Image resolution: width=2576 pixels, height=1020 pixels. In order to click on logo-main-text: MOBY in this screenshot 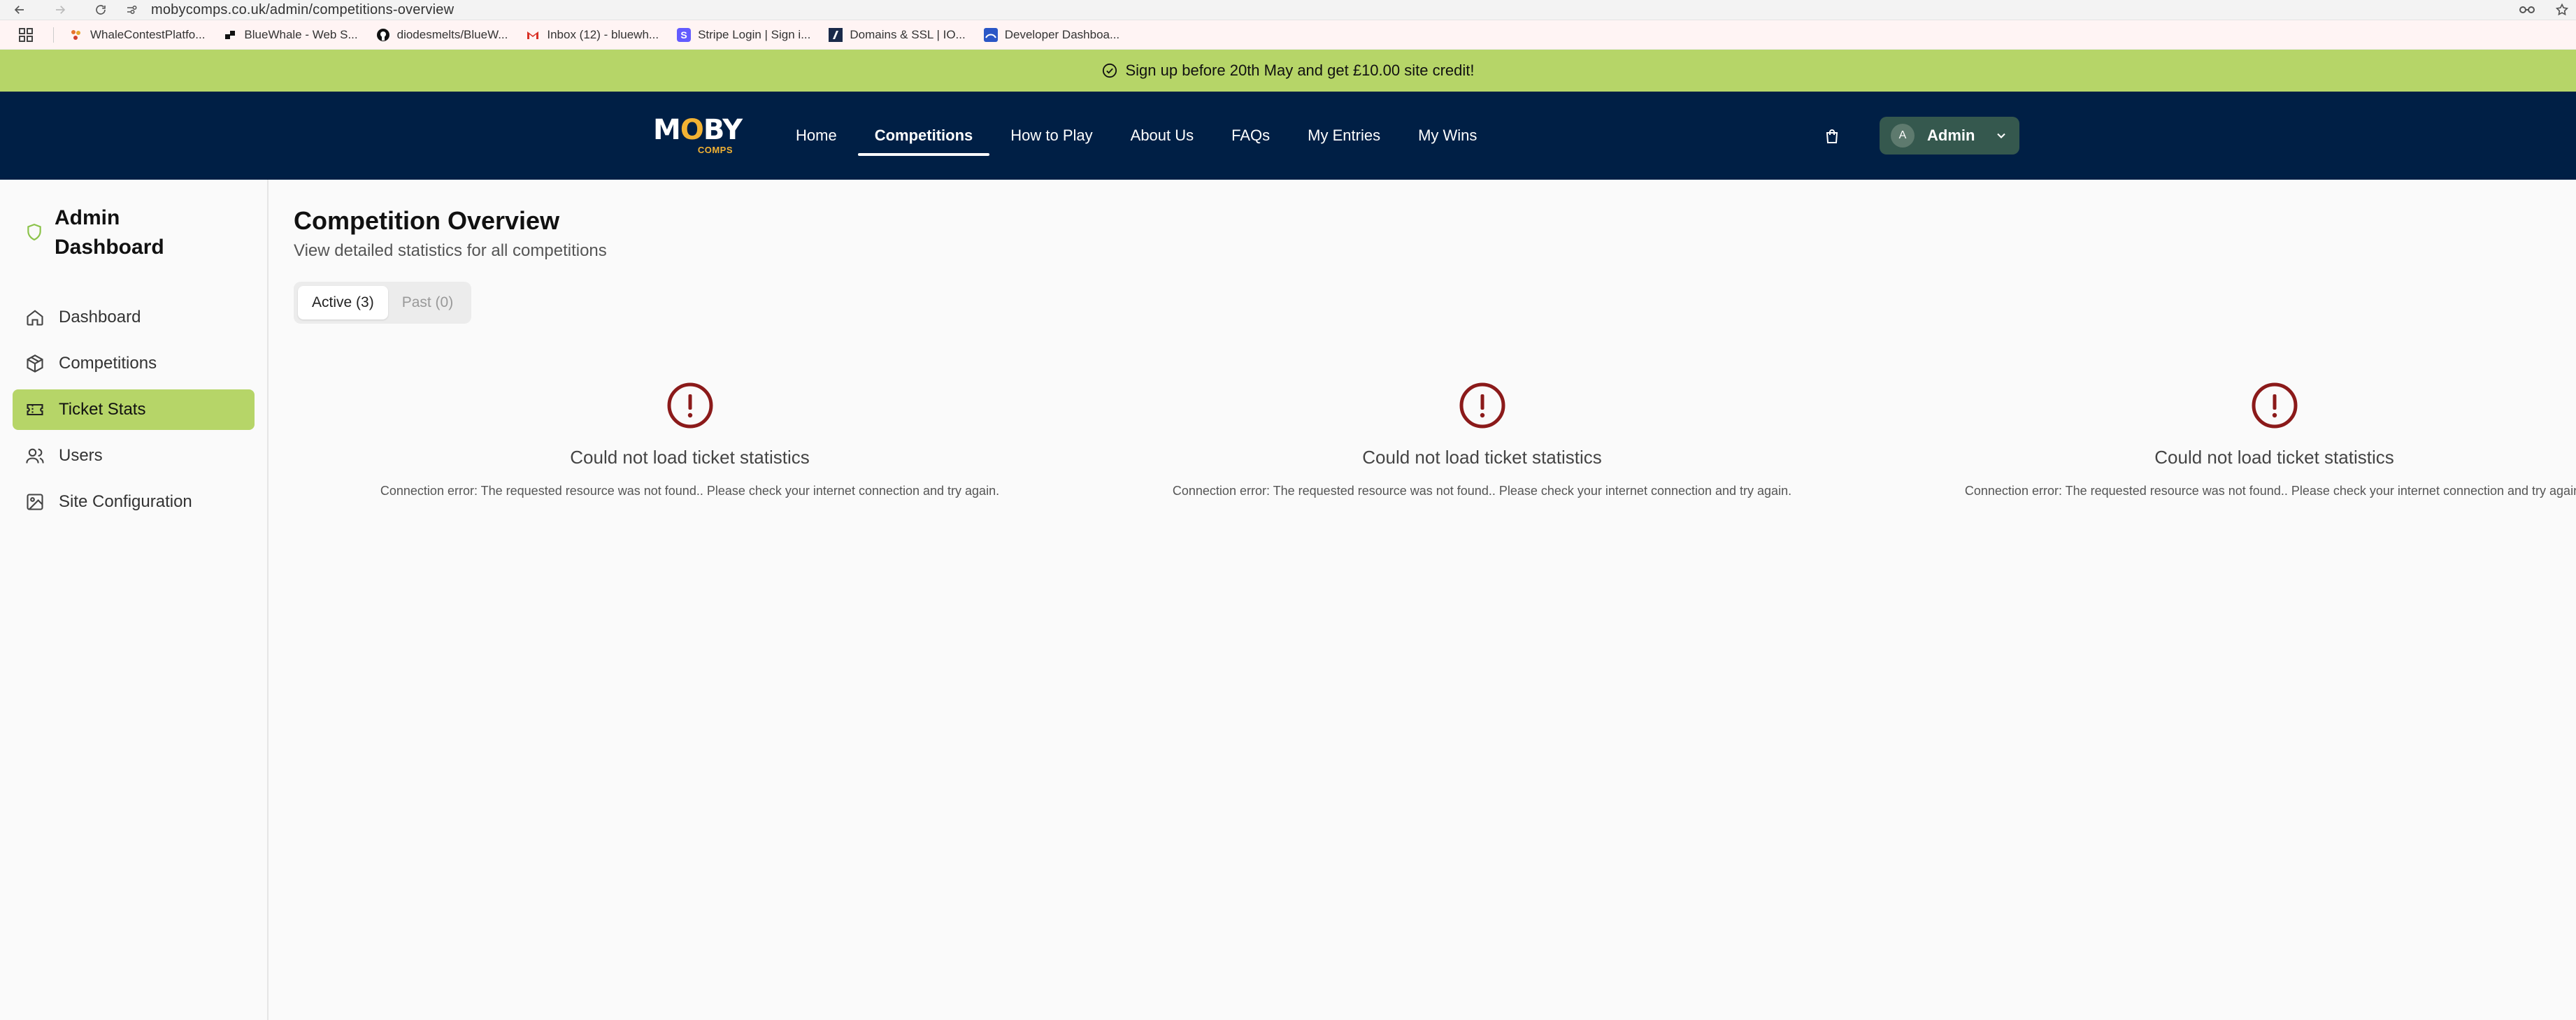, I will do `click(698, 130)`.